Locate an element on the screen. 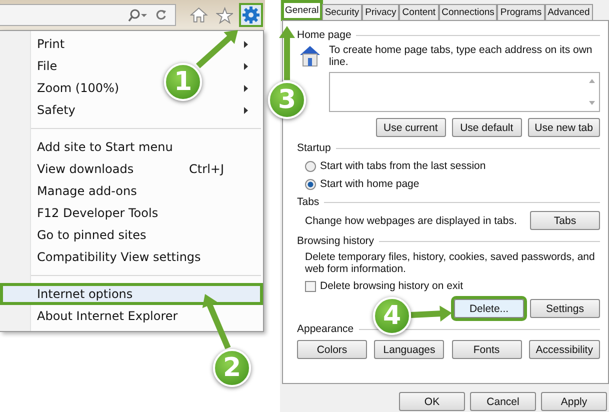 This screenshot has height=412, width=609. menu-item: F12 Developer Tools is located at coordinates (97, 213).